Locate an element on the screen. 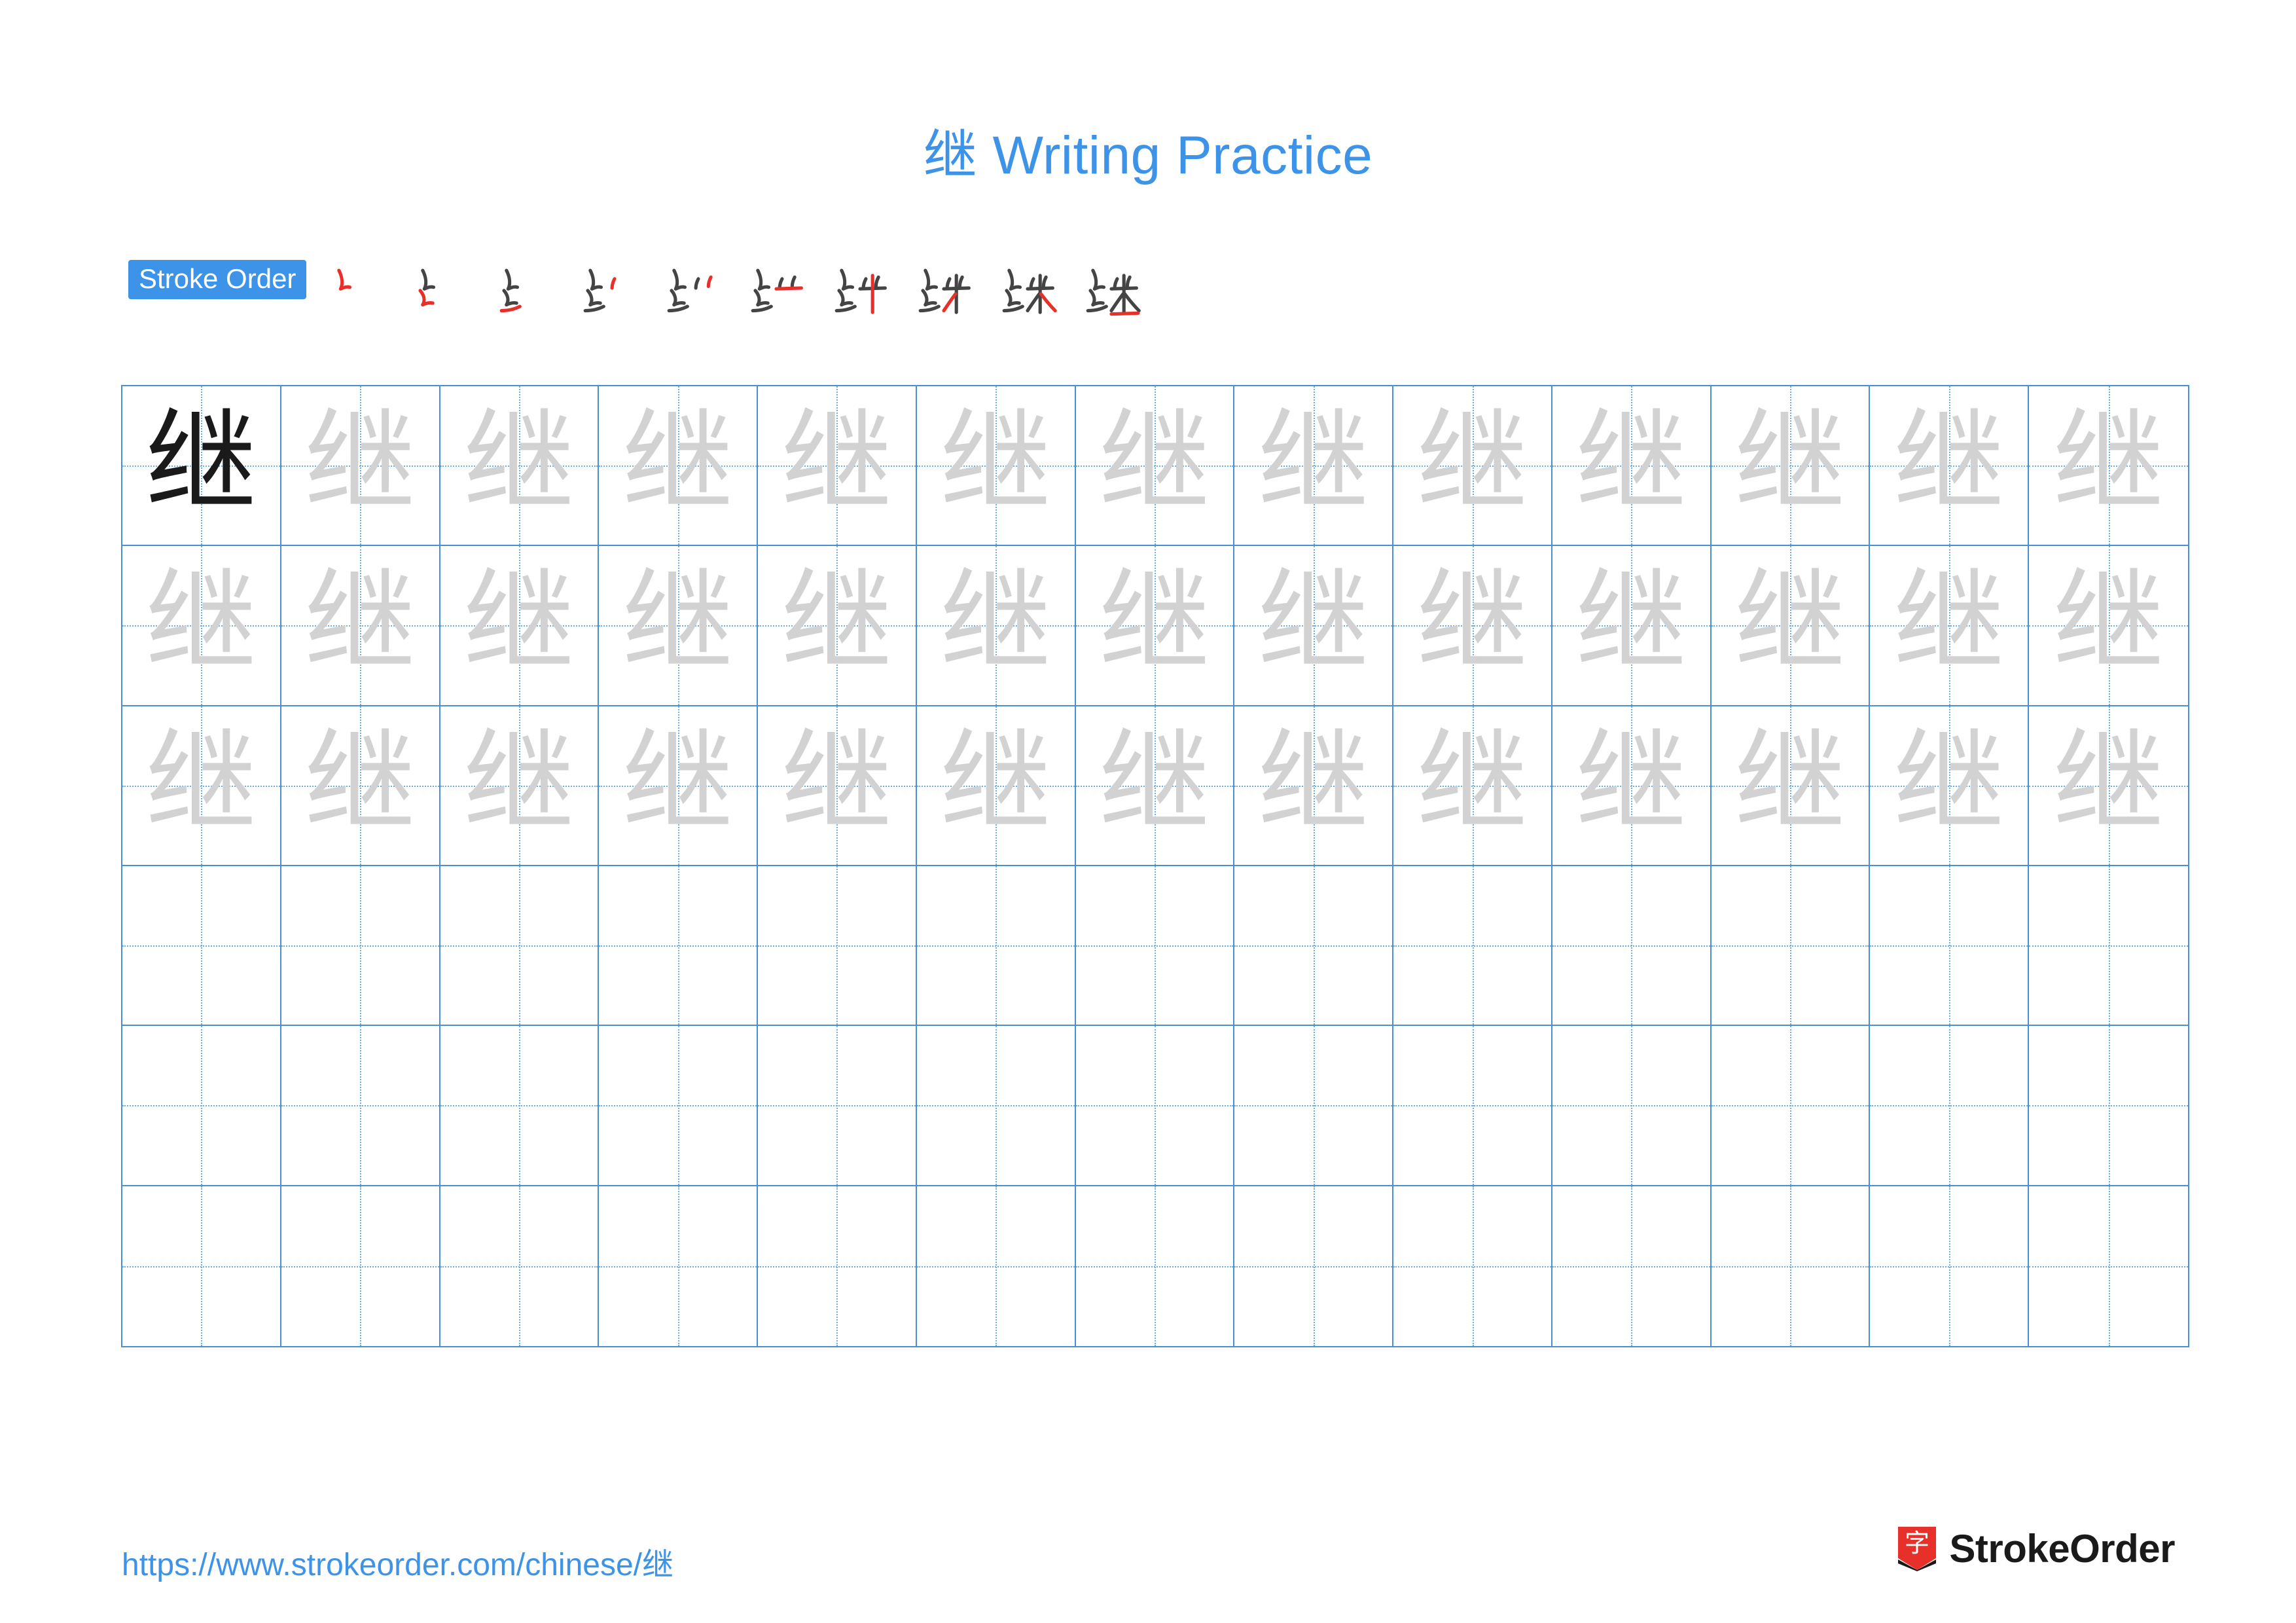 This screenshot has width=2296, height=1623. strokeorder-logo-icon: 字 is located at coordinates (1917, 1548).